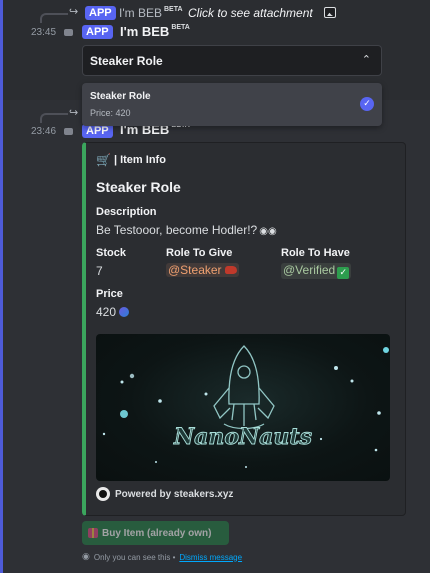 This screenshot has height=573, width=430. I want to click on embed-title: Steaker Role, so click(138, 187).